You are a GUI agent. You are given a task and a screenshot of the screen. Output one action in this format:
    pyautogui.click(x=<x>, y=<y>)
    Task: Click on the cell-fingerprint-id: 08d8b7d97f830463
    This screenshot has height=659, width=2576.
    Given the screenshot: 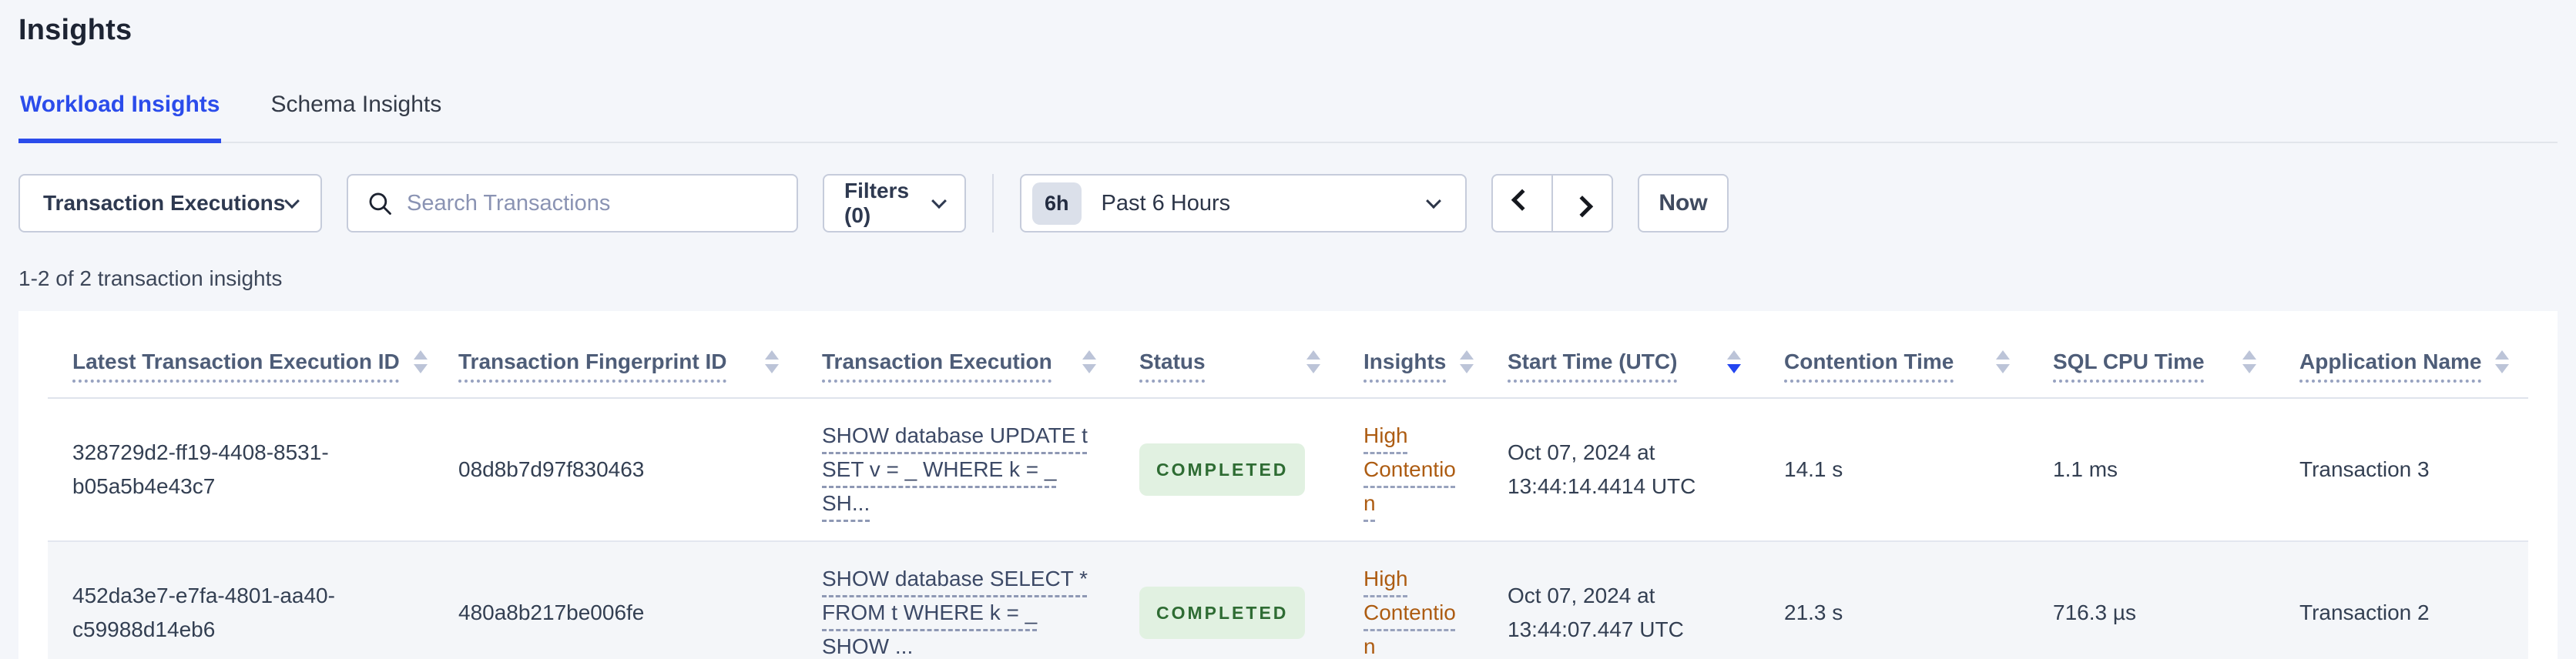 What is the action you would take?
    pyautogui.click(x=551, y=469)
    